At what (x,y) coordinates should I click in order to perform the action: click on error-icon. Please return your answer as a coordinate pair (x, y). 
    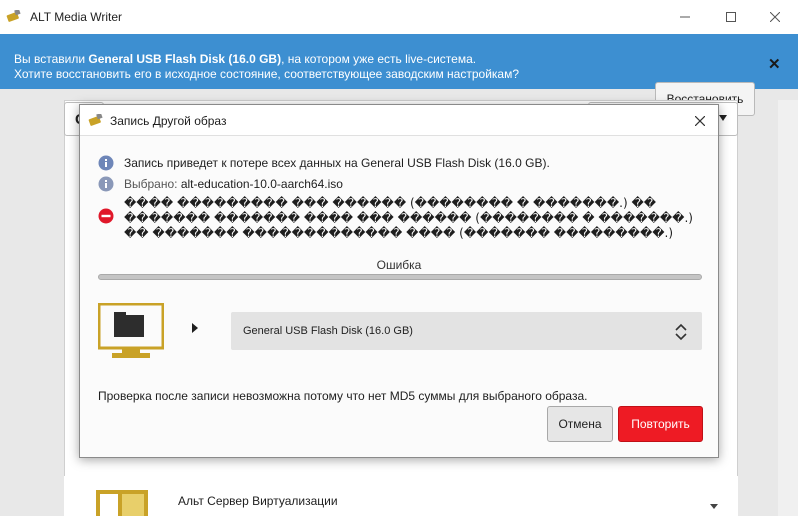
    Looking at the image, I should click on (106, 216).